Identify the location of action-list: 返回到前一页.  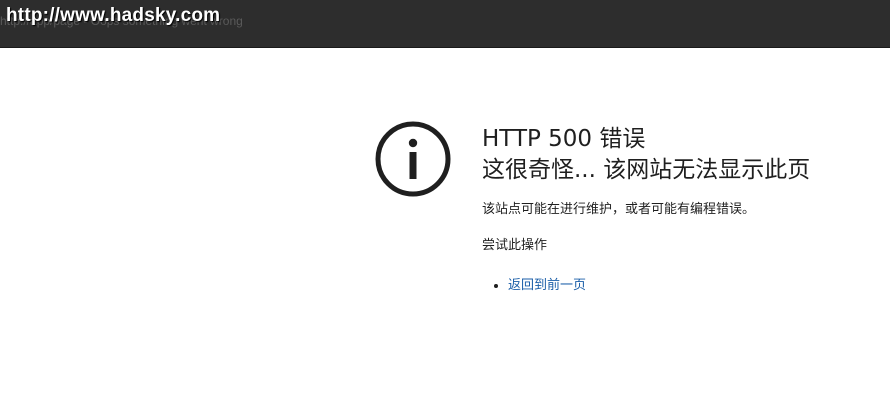
(682, 286).